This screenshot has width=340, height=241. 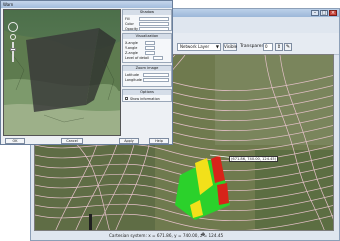 What do you see at coordinates (131, 48) in the screenshot?
I see `field-label: Y-angle` at bounding box center [131, 48].